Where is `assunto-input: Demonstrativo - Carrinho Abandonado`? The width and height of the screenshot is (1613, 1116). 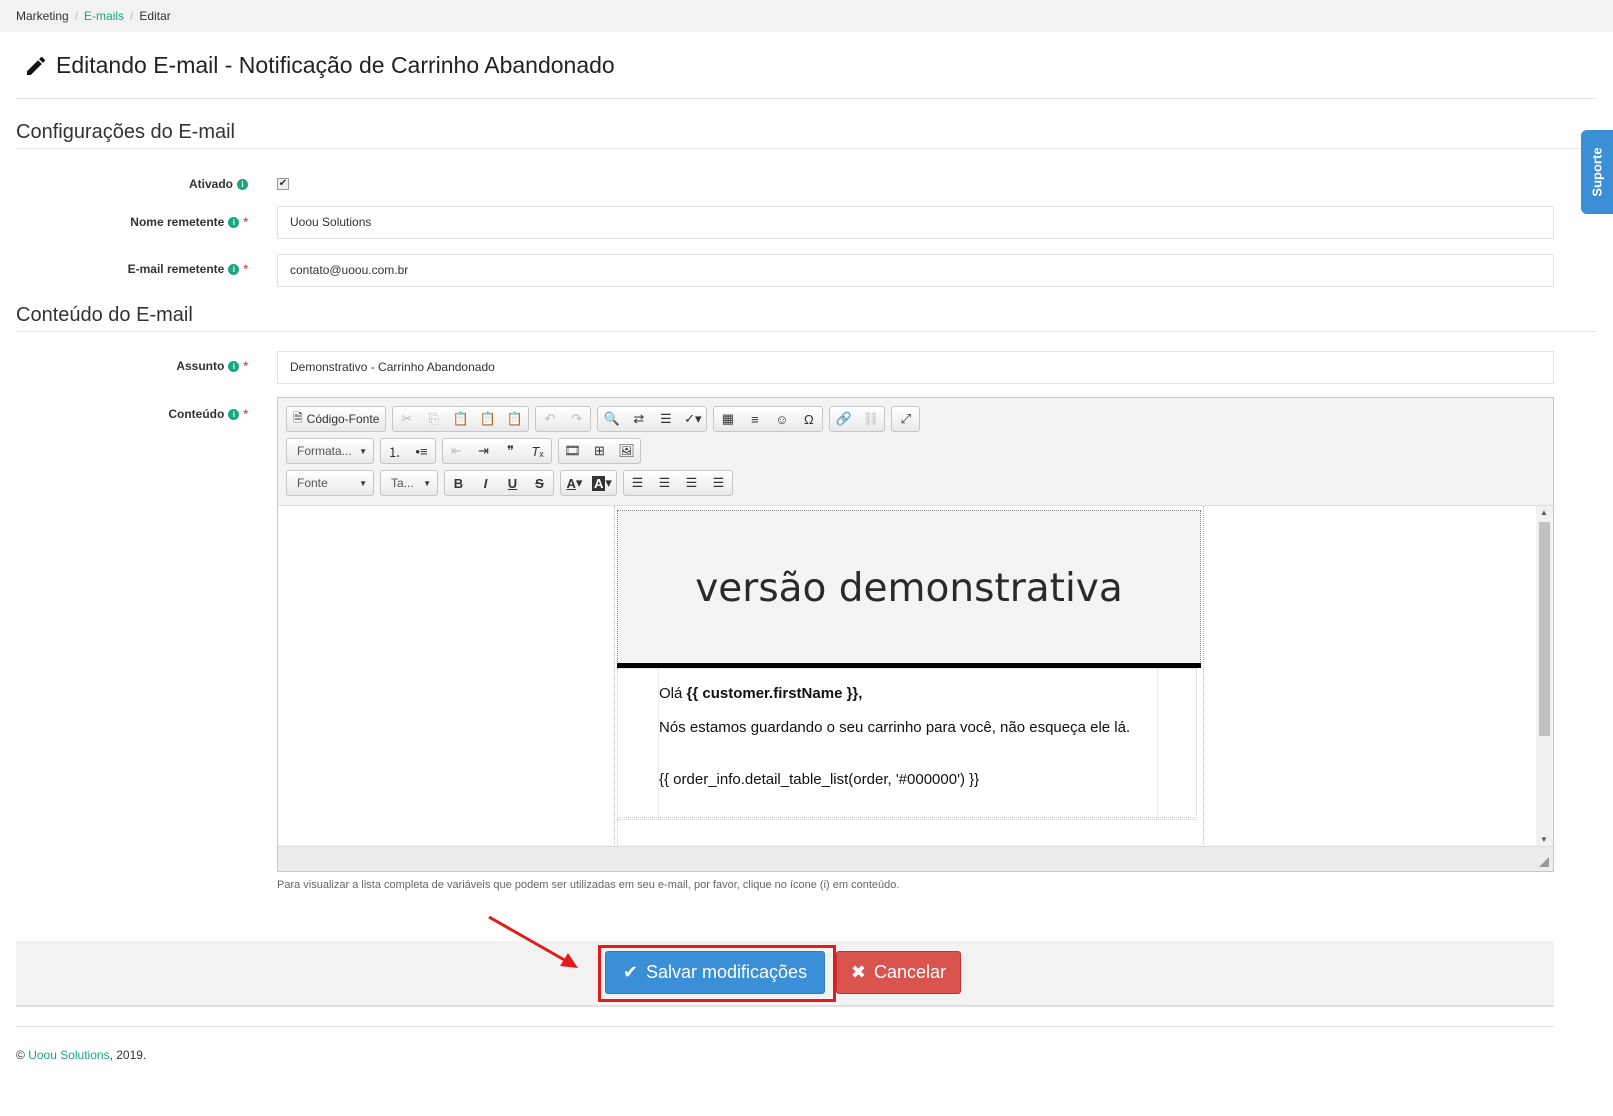
assunto-input: Demonstrativo - Carrinho Abandonado is located at coordinates (915, 367).